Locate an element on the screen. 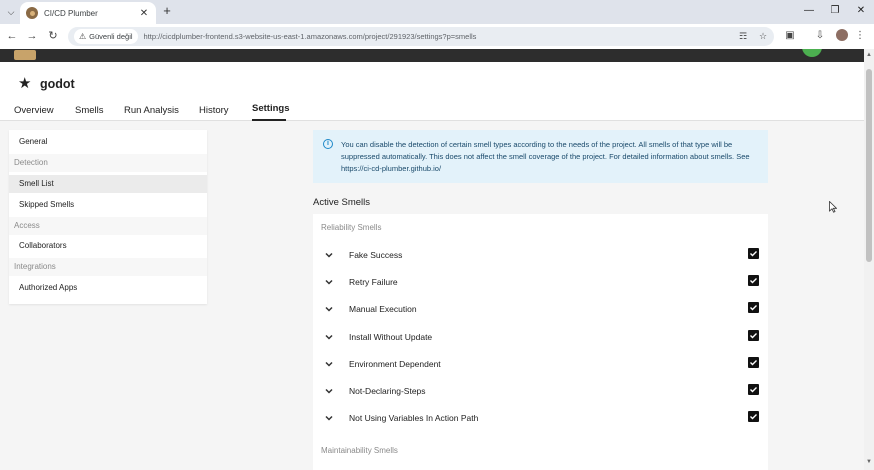  smell-name: Not-Declaring-Steps is located at coordinates (387, 391).